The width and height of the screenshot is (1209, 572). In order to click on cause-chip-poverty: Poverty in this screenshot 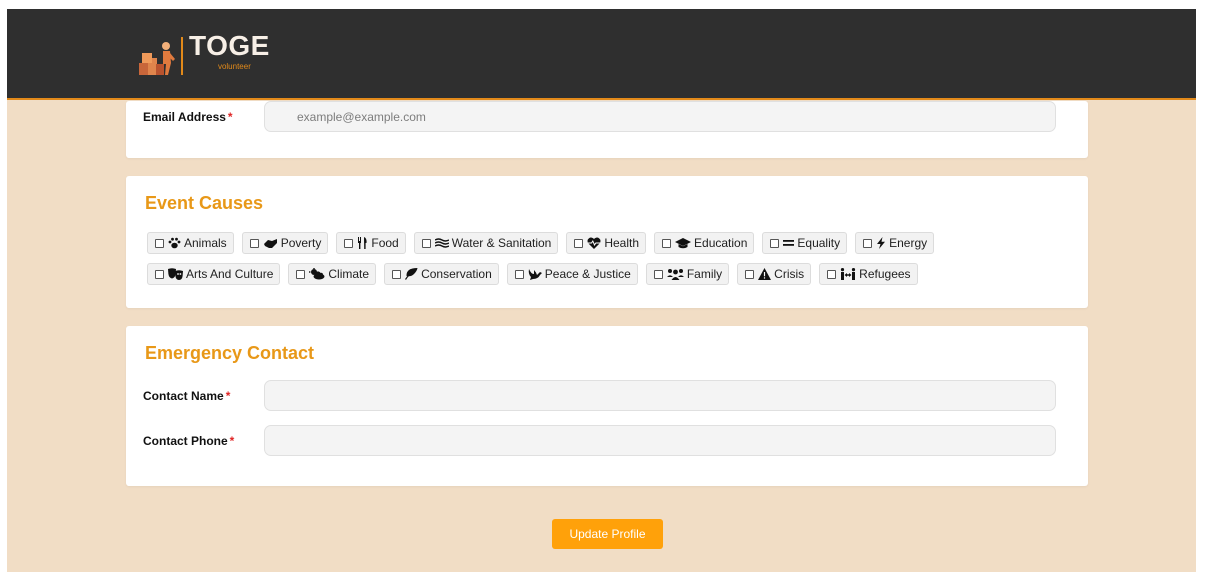, I will do `click(285, 243)`.